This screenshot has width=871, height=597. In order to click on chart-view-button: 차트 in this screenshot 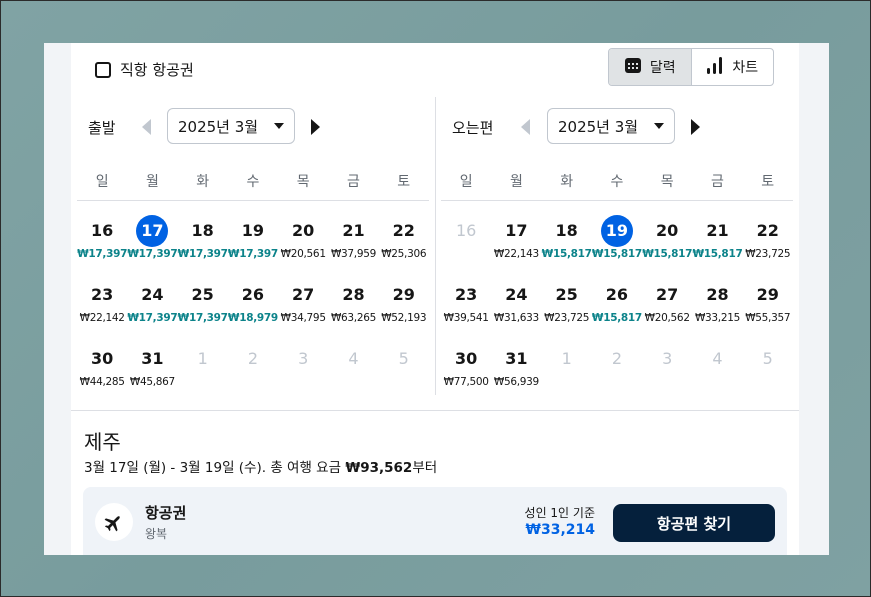, I will do `click(732, 67)`.